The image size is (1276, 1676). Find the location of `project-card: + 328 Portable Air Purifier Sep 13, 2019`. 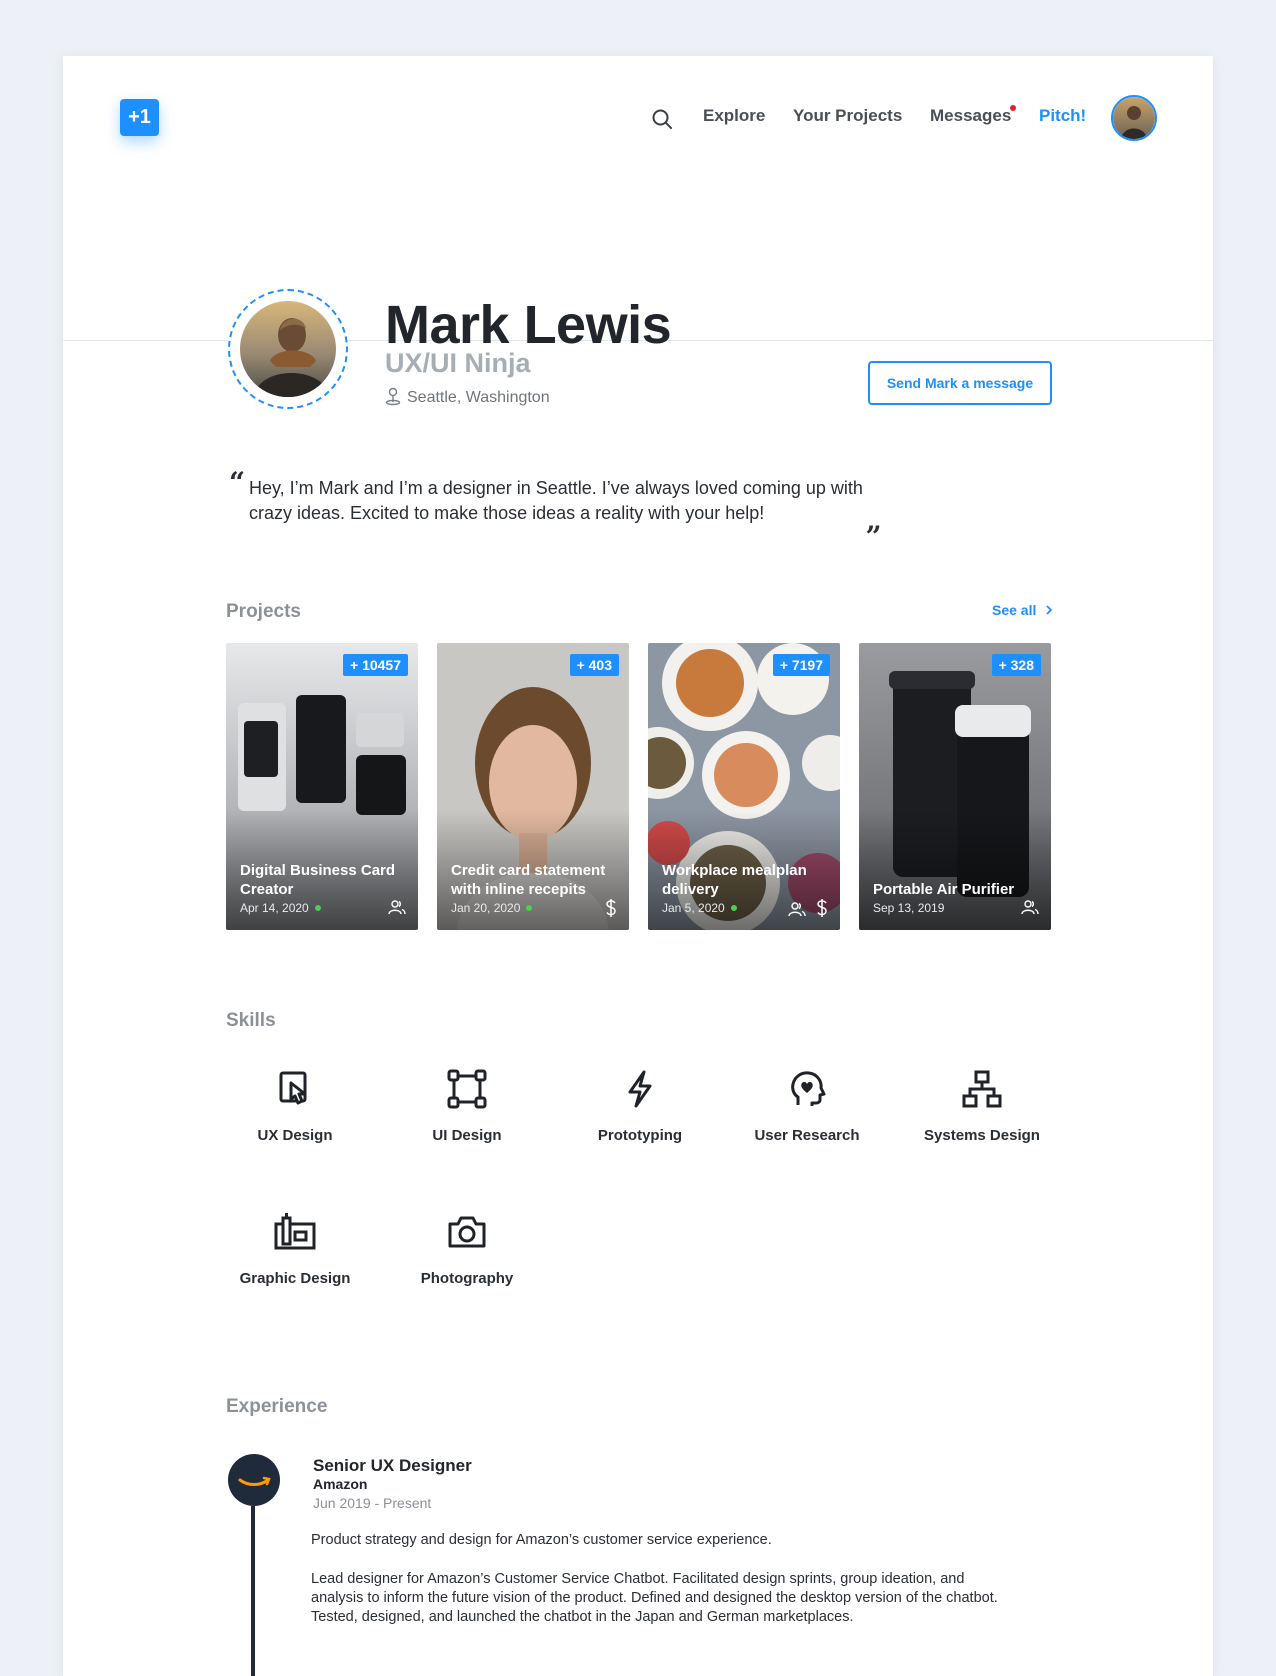

project-card: + 328 Portable Air Purifier Sep 13, 2019 is located at coordinates (955, 786).